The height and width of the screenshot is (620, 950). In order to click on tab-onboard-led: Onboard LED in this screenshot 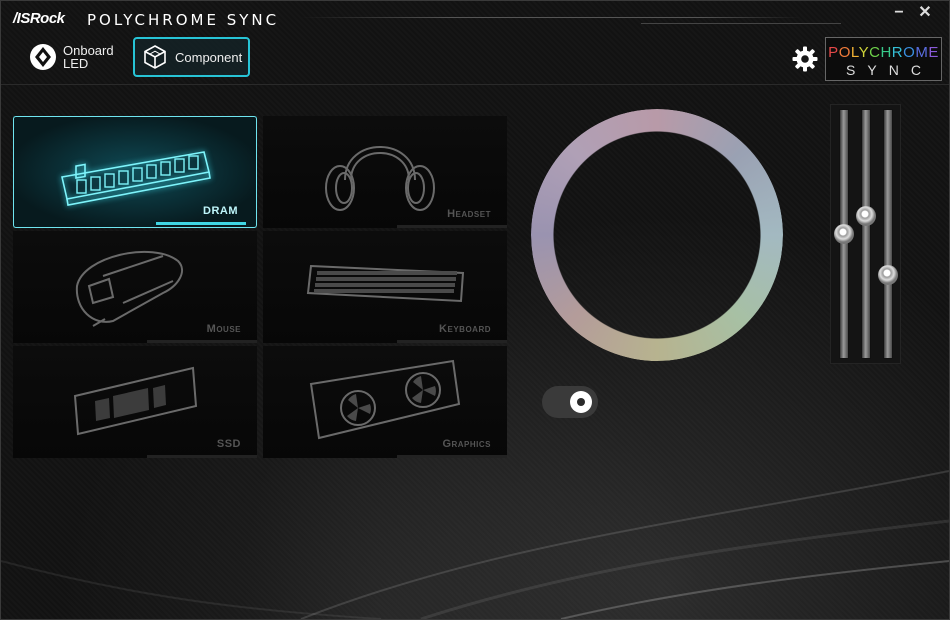, I will do `click(77, 57)`.